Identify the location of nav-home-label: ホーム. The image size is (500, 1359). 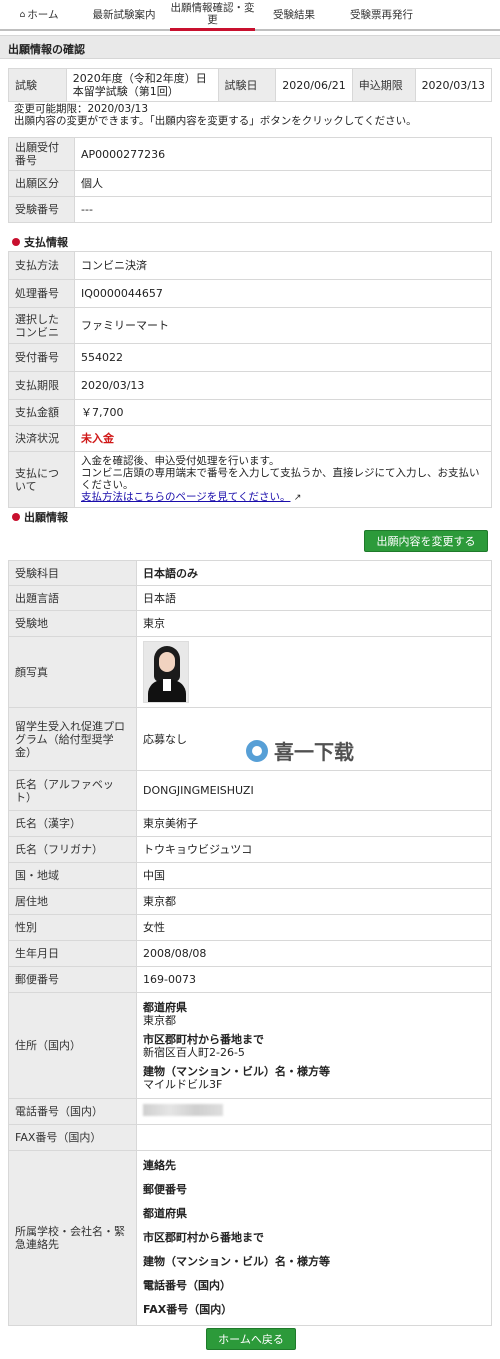
(43, 14).